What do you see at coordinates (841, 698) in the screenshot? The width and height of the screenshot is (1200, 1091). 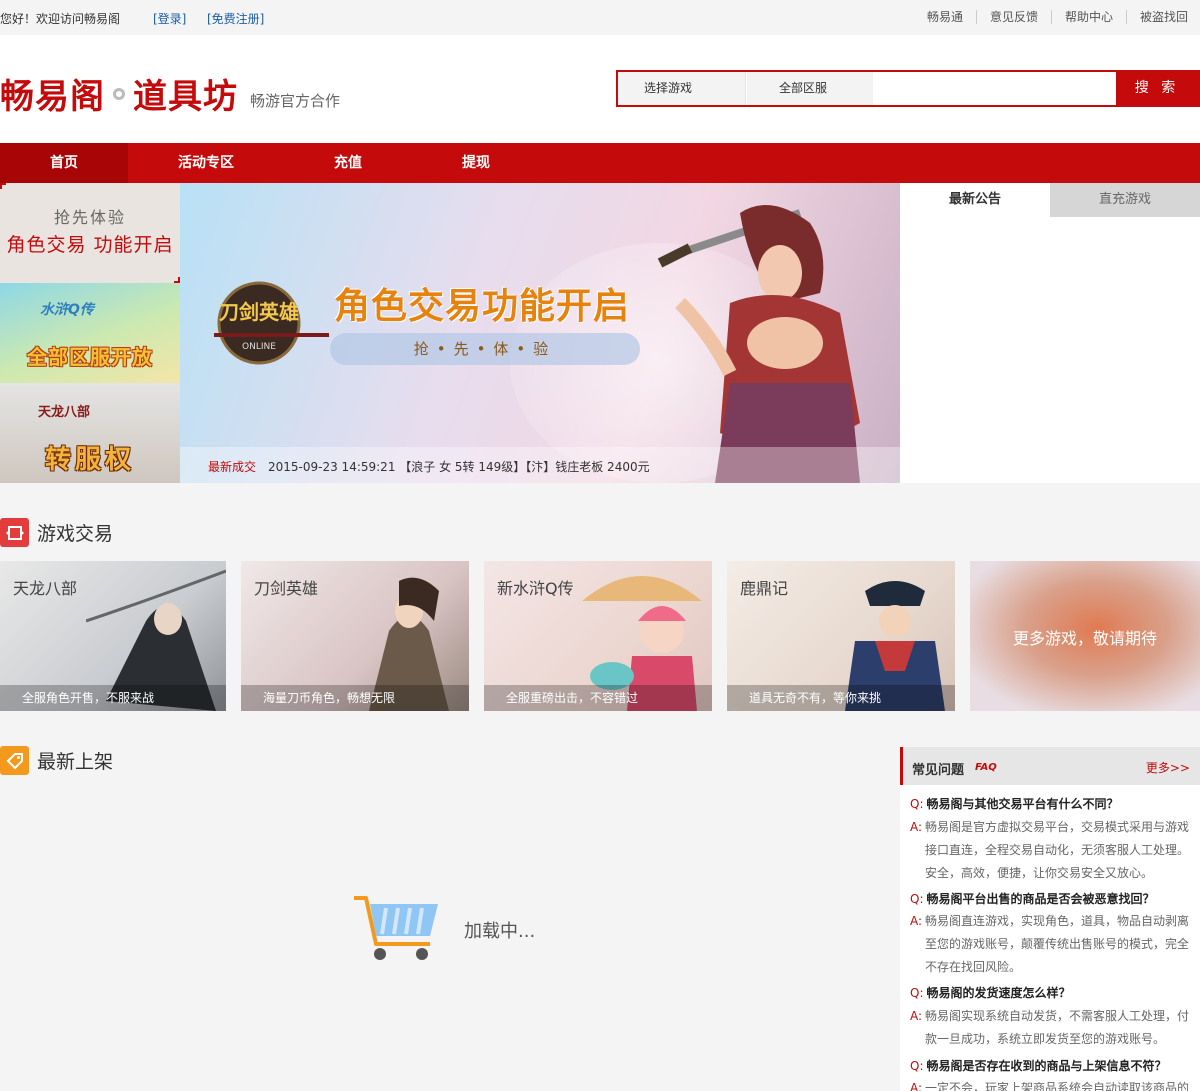 I see `game-card-caption: 道具无奇不有，等你来挑` at bounding box center [841, 698].